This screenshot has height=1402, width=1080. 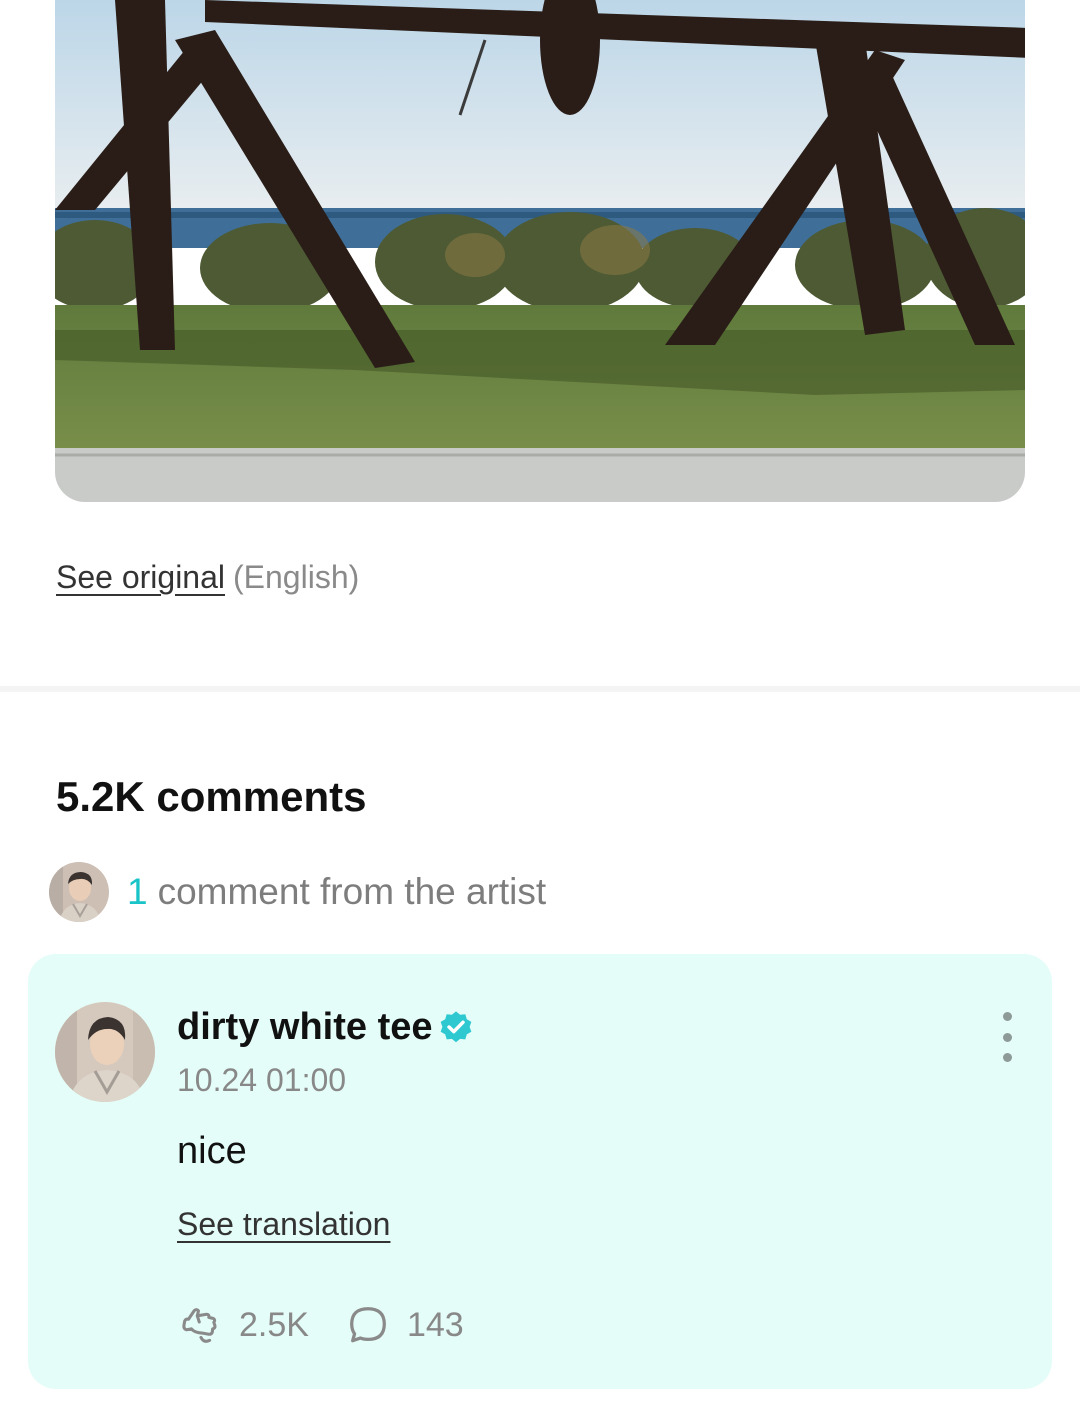 I want to click on comment-timestamp: 10.24 01:00, so click(x=262, y=1080).